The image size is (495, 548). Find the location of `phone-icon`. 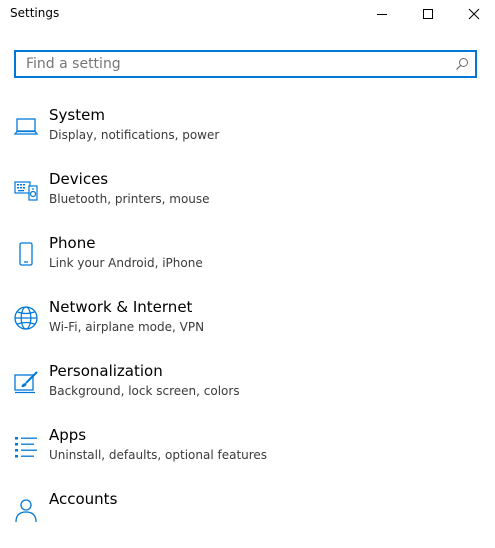

phone-icon is located at coordinates (26, 254).